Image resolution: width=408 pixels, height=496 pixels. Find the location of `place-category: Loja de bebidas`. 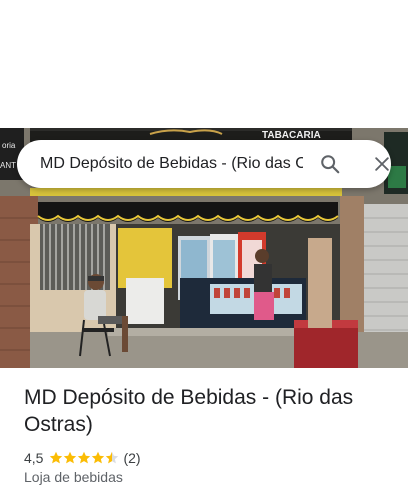

place-category: Loja de bebidas is located at coordinates (73, 477).